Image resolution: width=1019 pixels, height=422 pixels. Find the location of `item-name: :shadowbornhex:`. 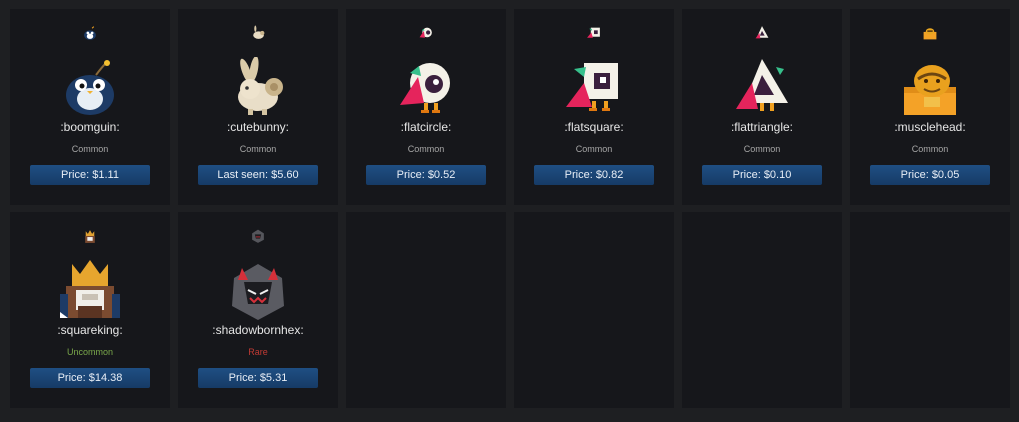

item-name: :shadowbornhex: is located at coordinates (258, 330).